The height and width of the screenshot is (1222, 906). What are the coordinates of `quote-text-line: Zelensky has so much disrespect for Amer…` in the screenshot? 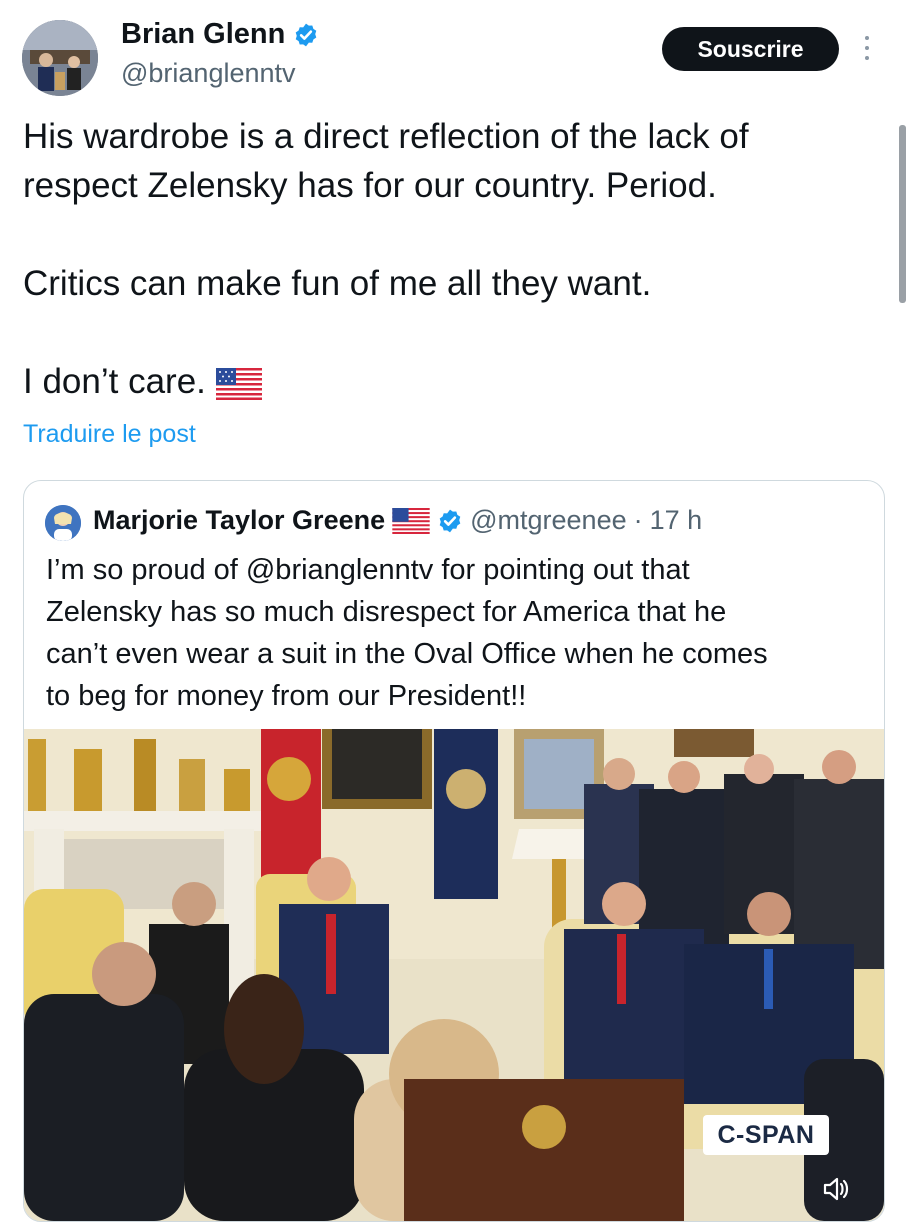 It's located at (386, 612).